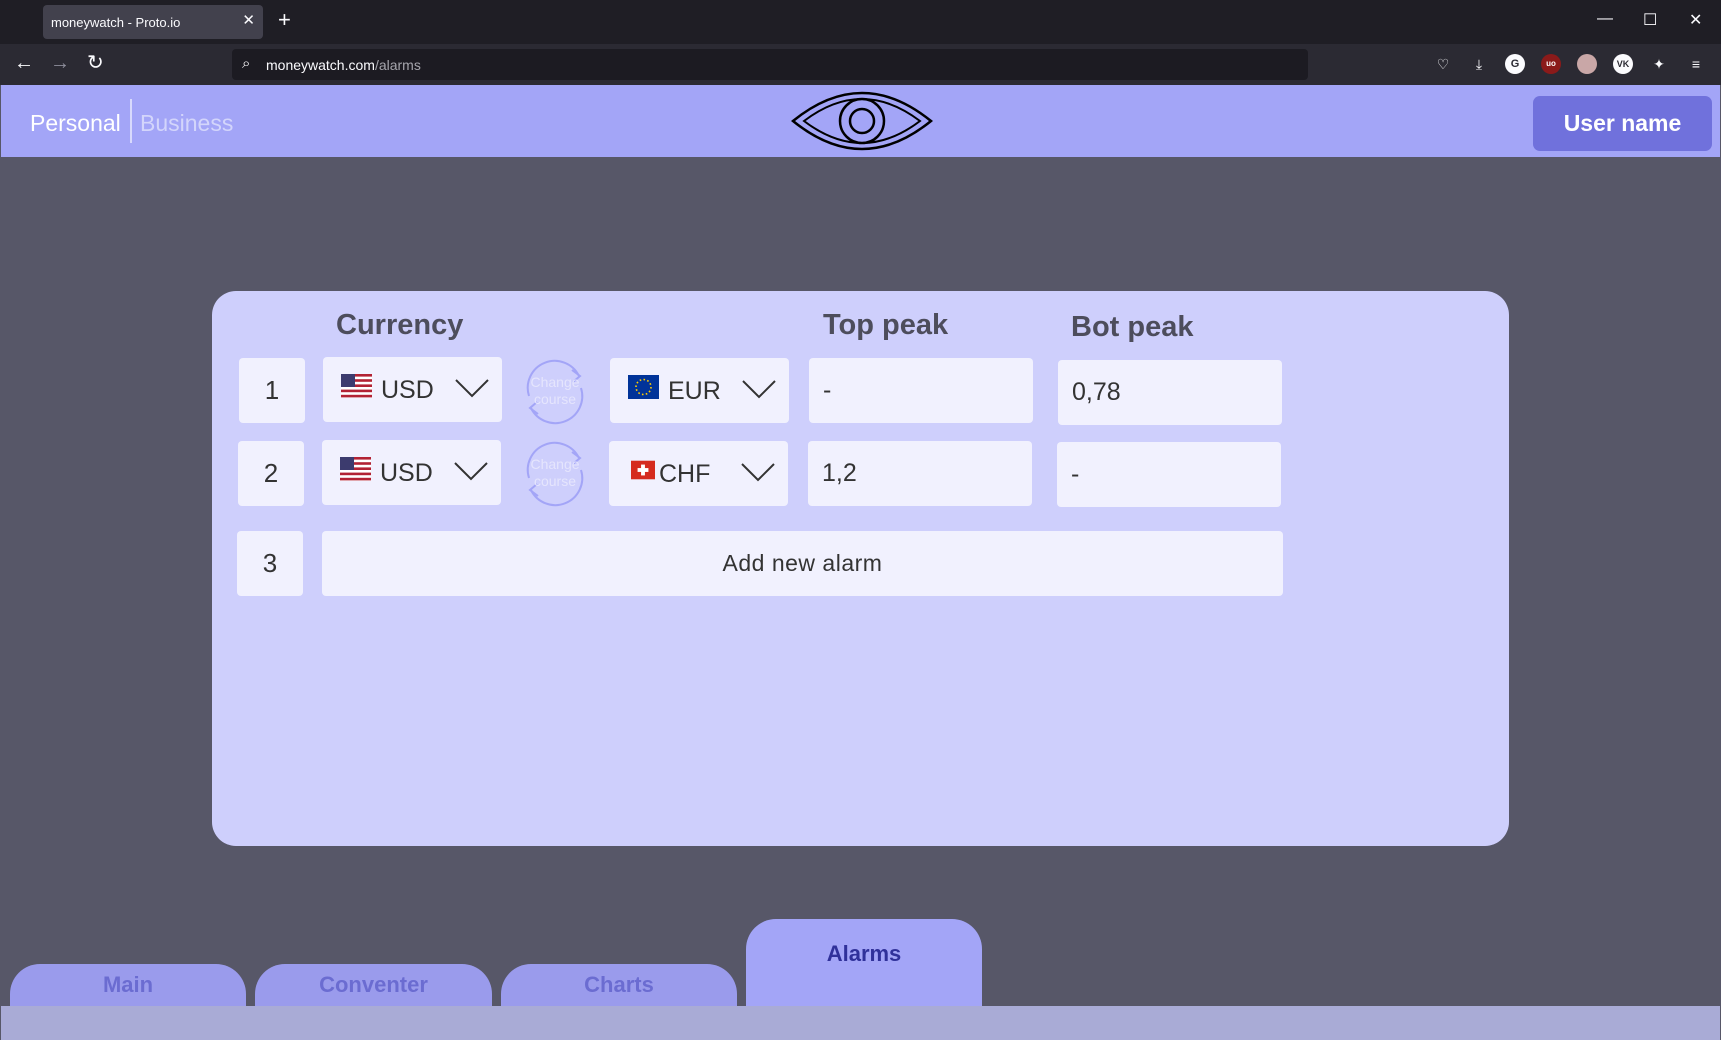  I want to click on new-tab-icon: +, so click(284, 20).